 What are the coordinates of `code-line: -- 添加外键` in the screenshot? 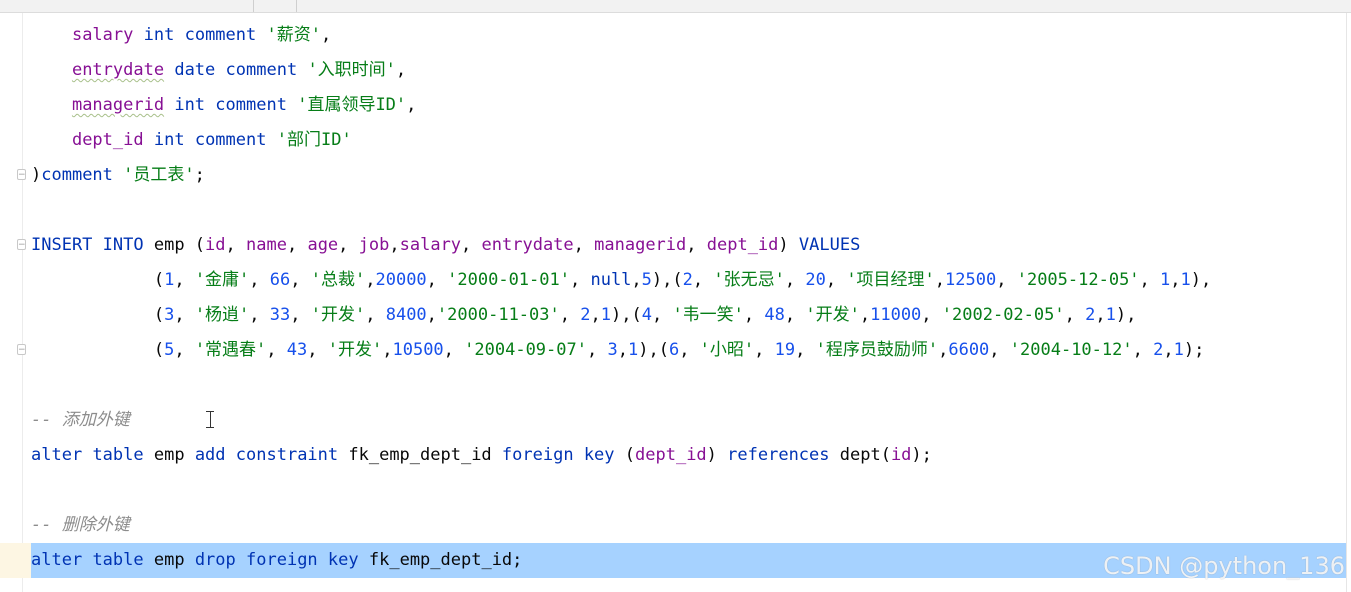 It's located at (673, 420).